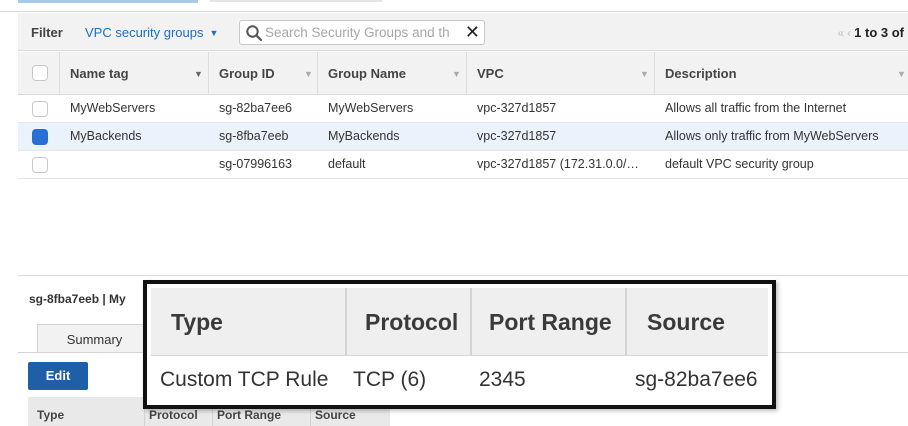 This screenshot has width=908, height=426. I want to click on col-vpc-label: VPC, so click(490, 73).